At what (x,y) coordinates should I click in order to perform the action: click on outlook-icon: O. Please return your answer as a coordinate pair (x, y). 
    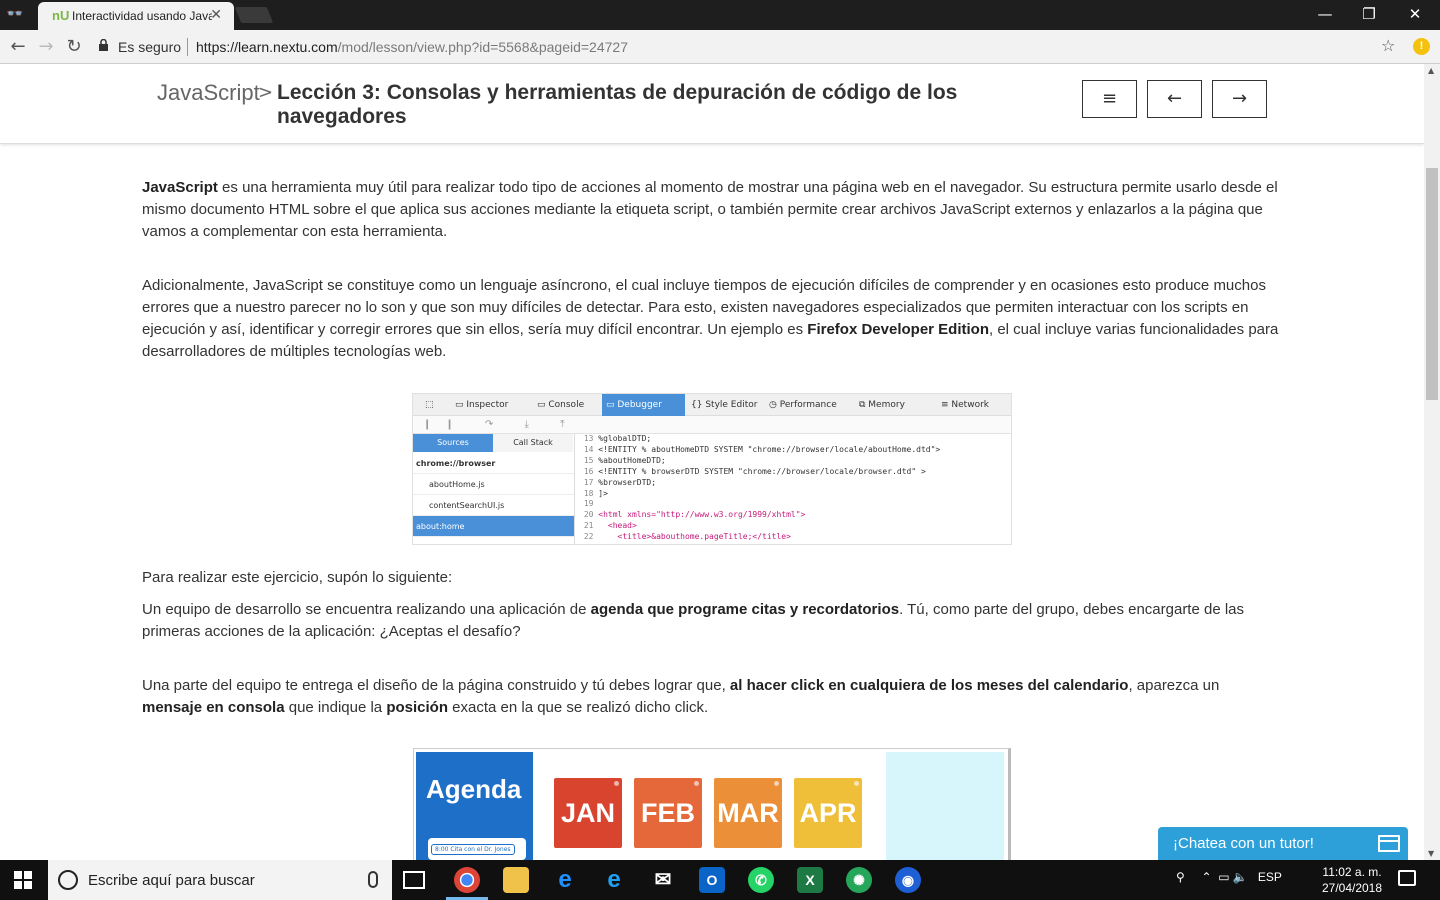
    Looking at the image, I should click on (712, 880).